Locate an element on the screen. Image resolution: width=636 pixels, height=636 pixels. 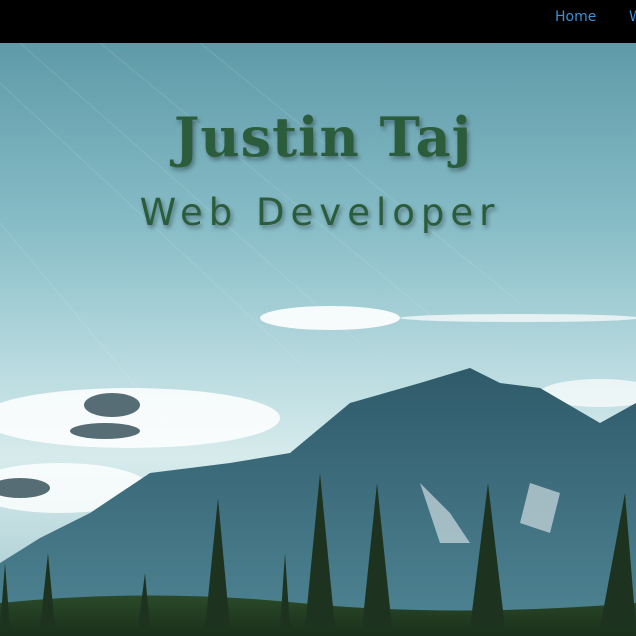
hero-title: Justin Taj is located at coordinates (323, 137).